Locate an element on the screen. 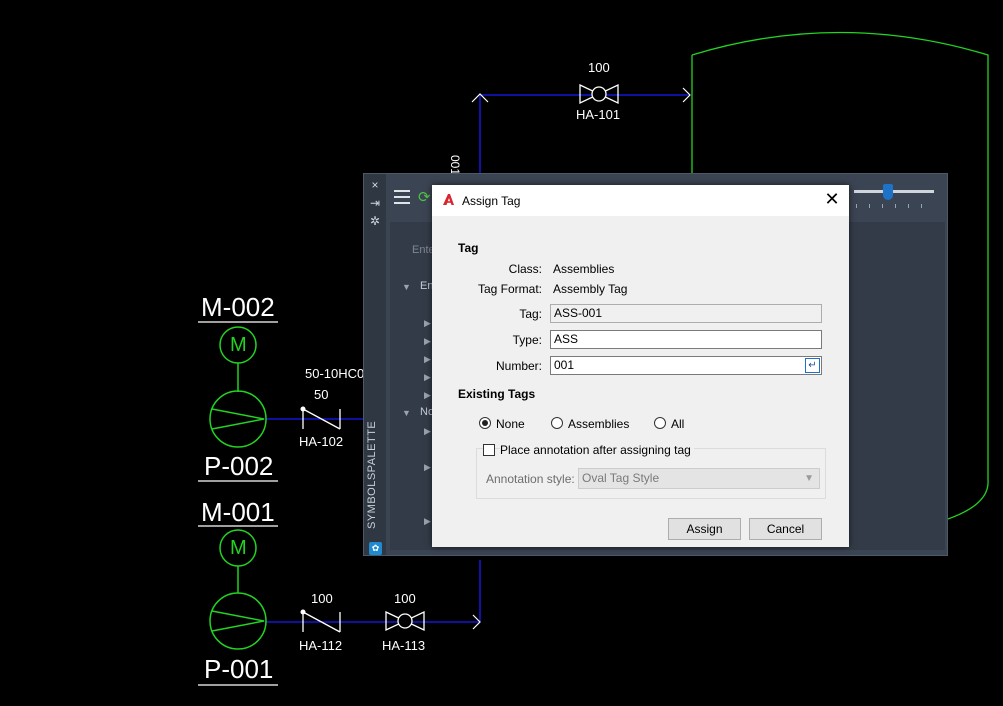 The width and height of the screenshot is (1003, 706). tag-format-value: Assembly Tag is located at coordinates (590, 289).